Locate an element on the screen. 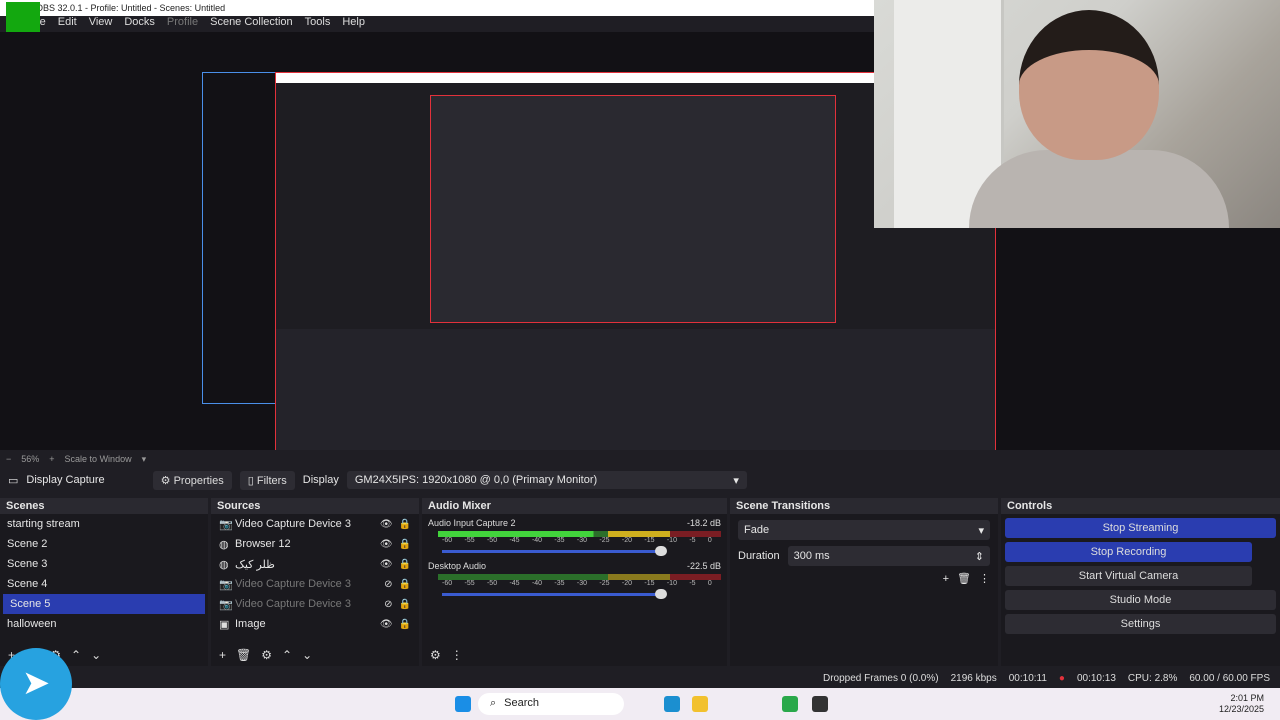 Image resolution: width=1280 pixels, height=720 pixels. obs-icon is located at coordinates (820, 704).